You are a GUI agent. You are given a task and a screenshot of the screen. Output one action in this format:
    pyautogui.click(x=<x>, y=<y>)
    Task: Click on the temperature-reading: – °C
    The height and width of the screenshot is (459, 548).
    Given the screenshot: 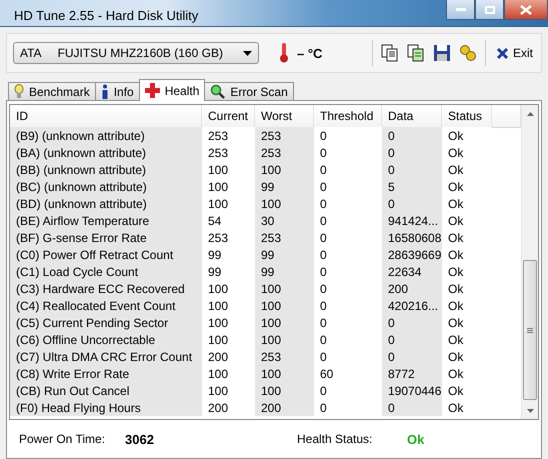 What is the action you would take?
    pyautogui.click(x=309, y=53)
    